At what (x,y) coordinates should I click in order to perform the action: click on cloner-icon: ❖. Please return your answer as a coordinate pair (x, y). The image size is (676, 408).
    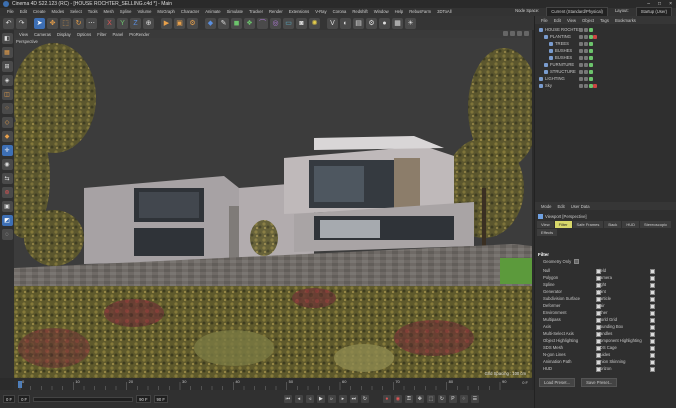
    Looking at the image, I should click on (249, 23).